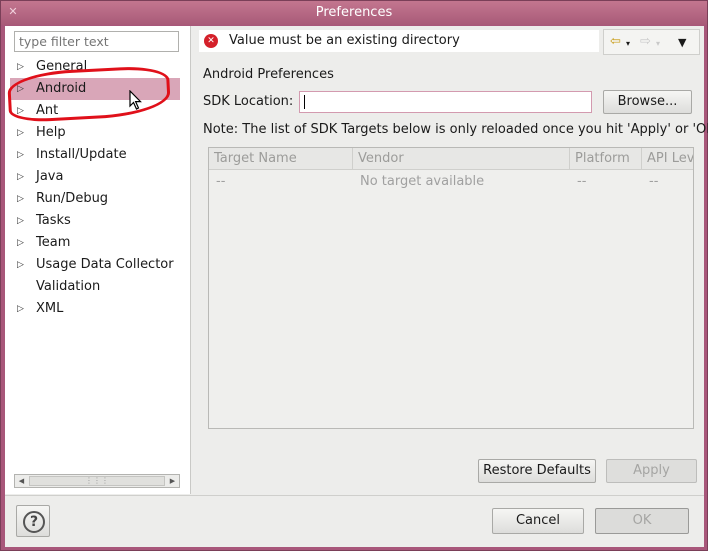 The height and width of the screenshot is (551, 708). What do you see at coordinates (658, 44) in the screenshot?
I see `forward-dropdown-icon: ▾` at bounding box center [658, 44].